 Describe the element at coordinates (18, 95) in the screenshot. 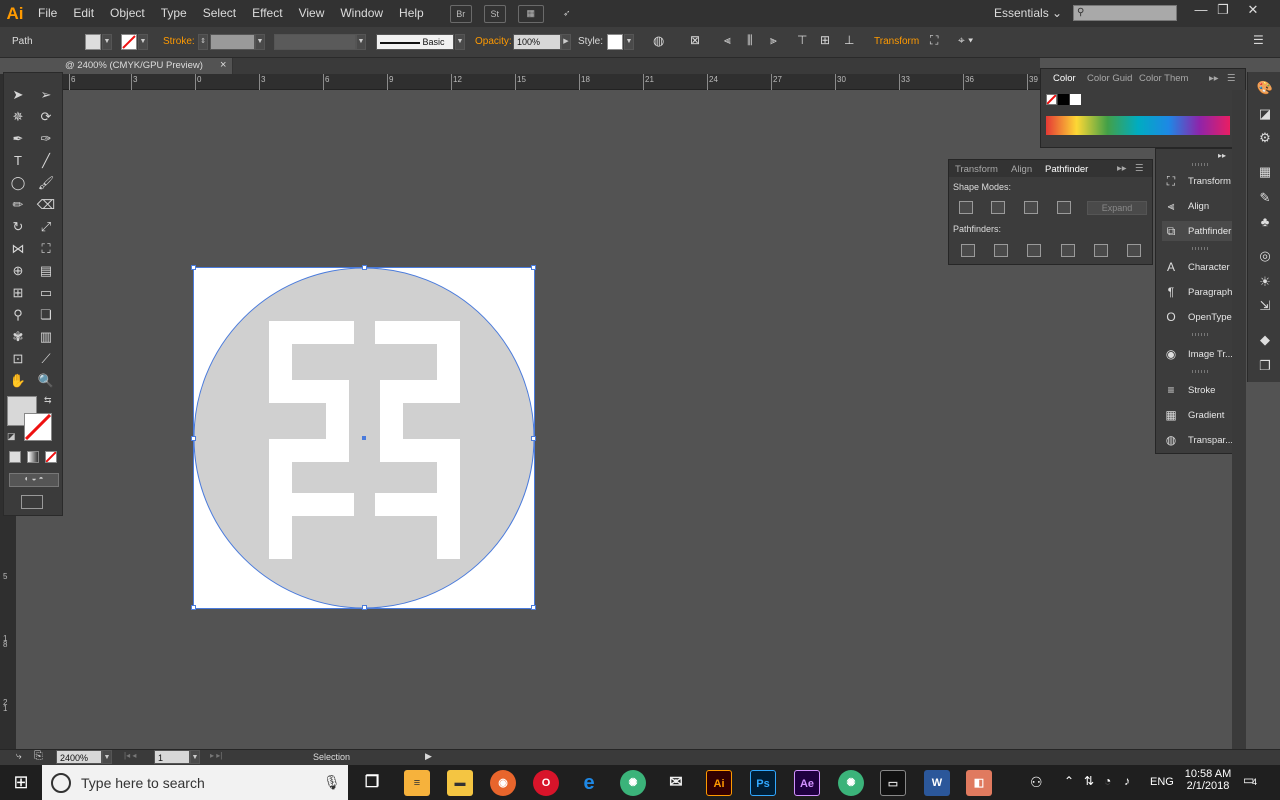

I see `selection-tool-icon: ➤` at that location.